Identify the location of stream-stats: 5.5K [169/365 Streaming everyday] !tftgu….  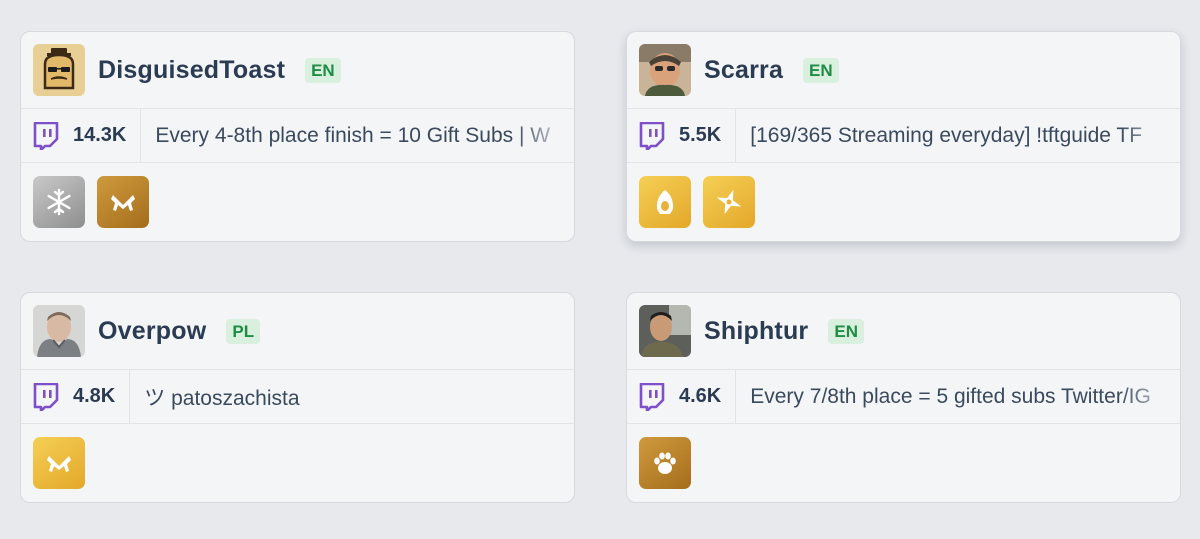
(903, 136).